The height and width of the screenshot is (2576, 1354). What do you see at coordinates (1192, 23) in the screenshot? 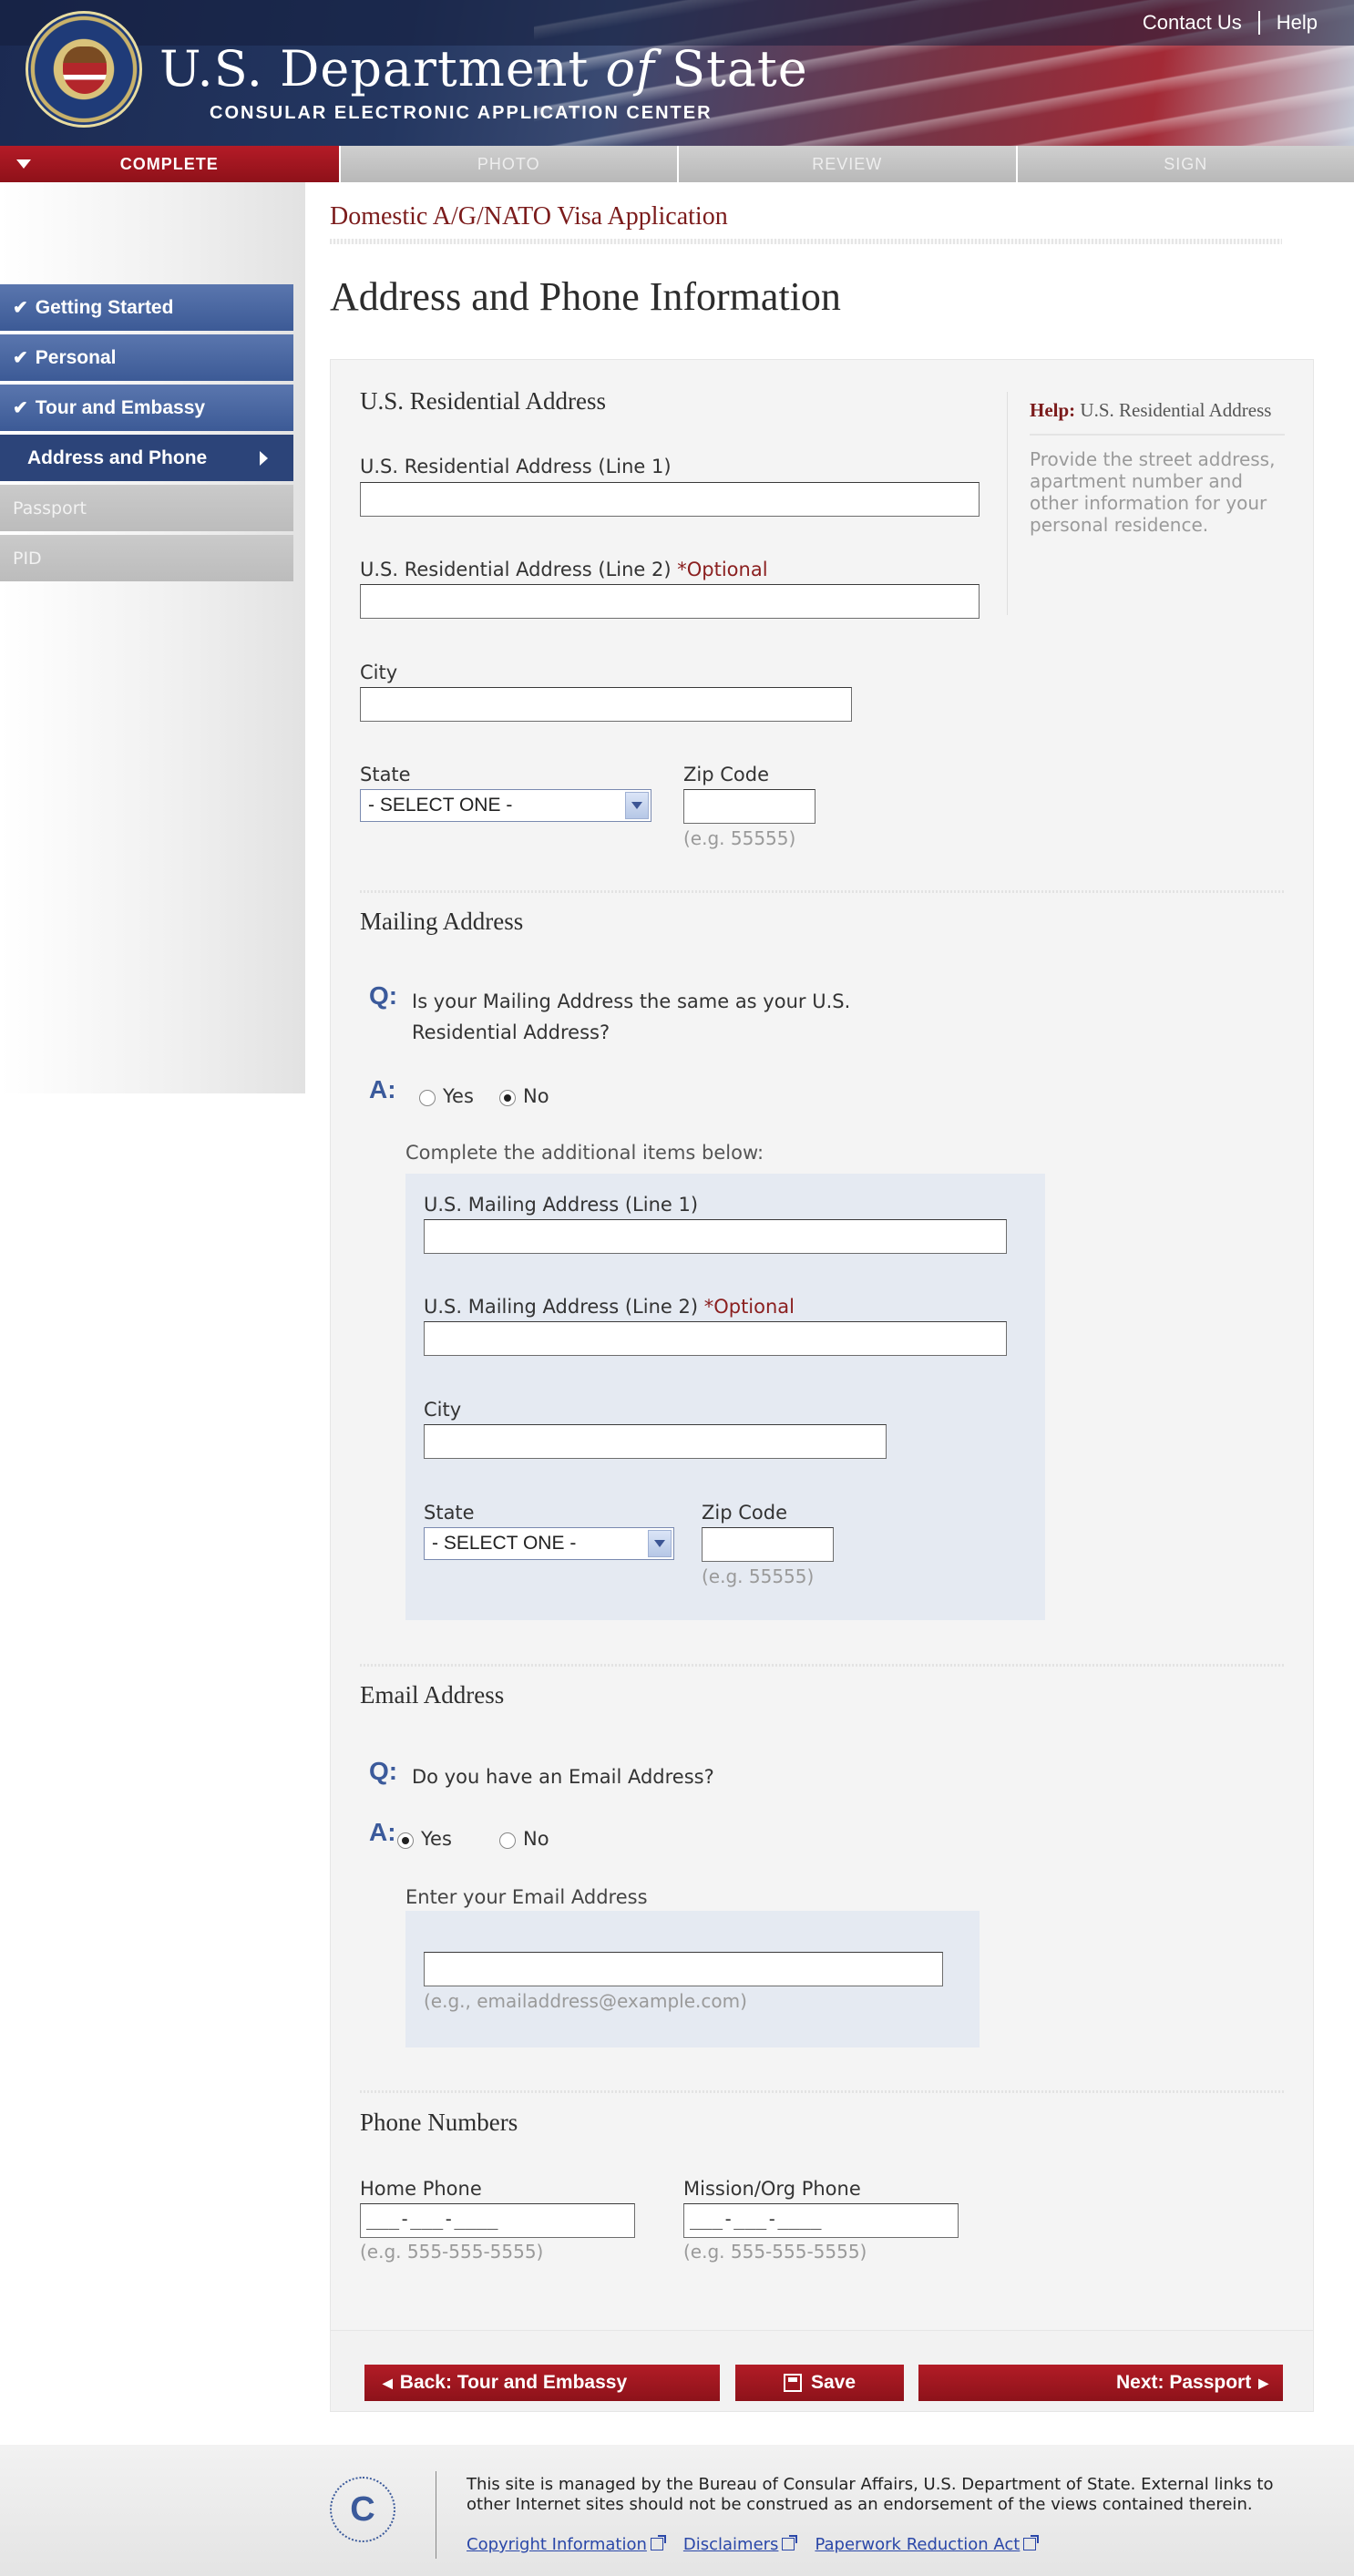
I see `contact-us-link: Contact Us` at bounding box center [1192, 23].